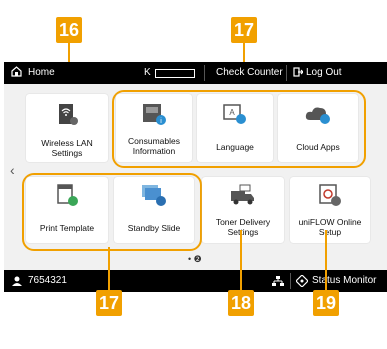 The width and height of the screenshot is (387, 349). I want to click on page-indicator: • ❷, so click(195, 259).